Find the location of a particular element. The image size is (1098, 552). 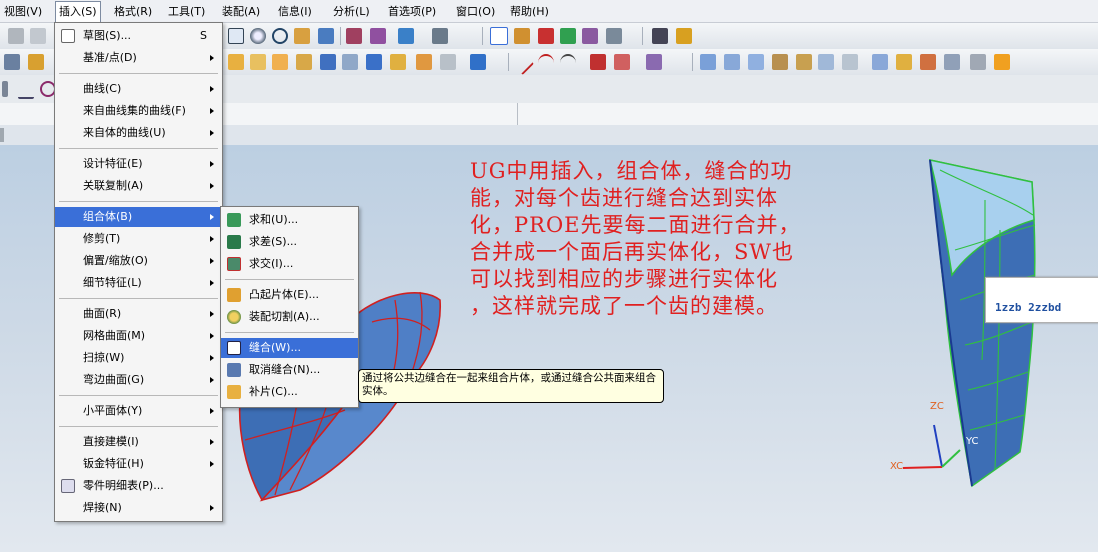

surface-3-icon is located at coordinates (756, 62).